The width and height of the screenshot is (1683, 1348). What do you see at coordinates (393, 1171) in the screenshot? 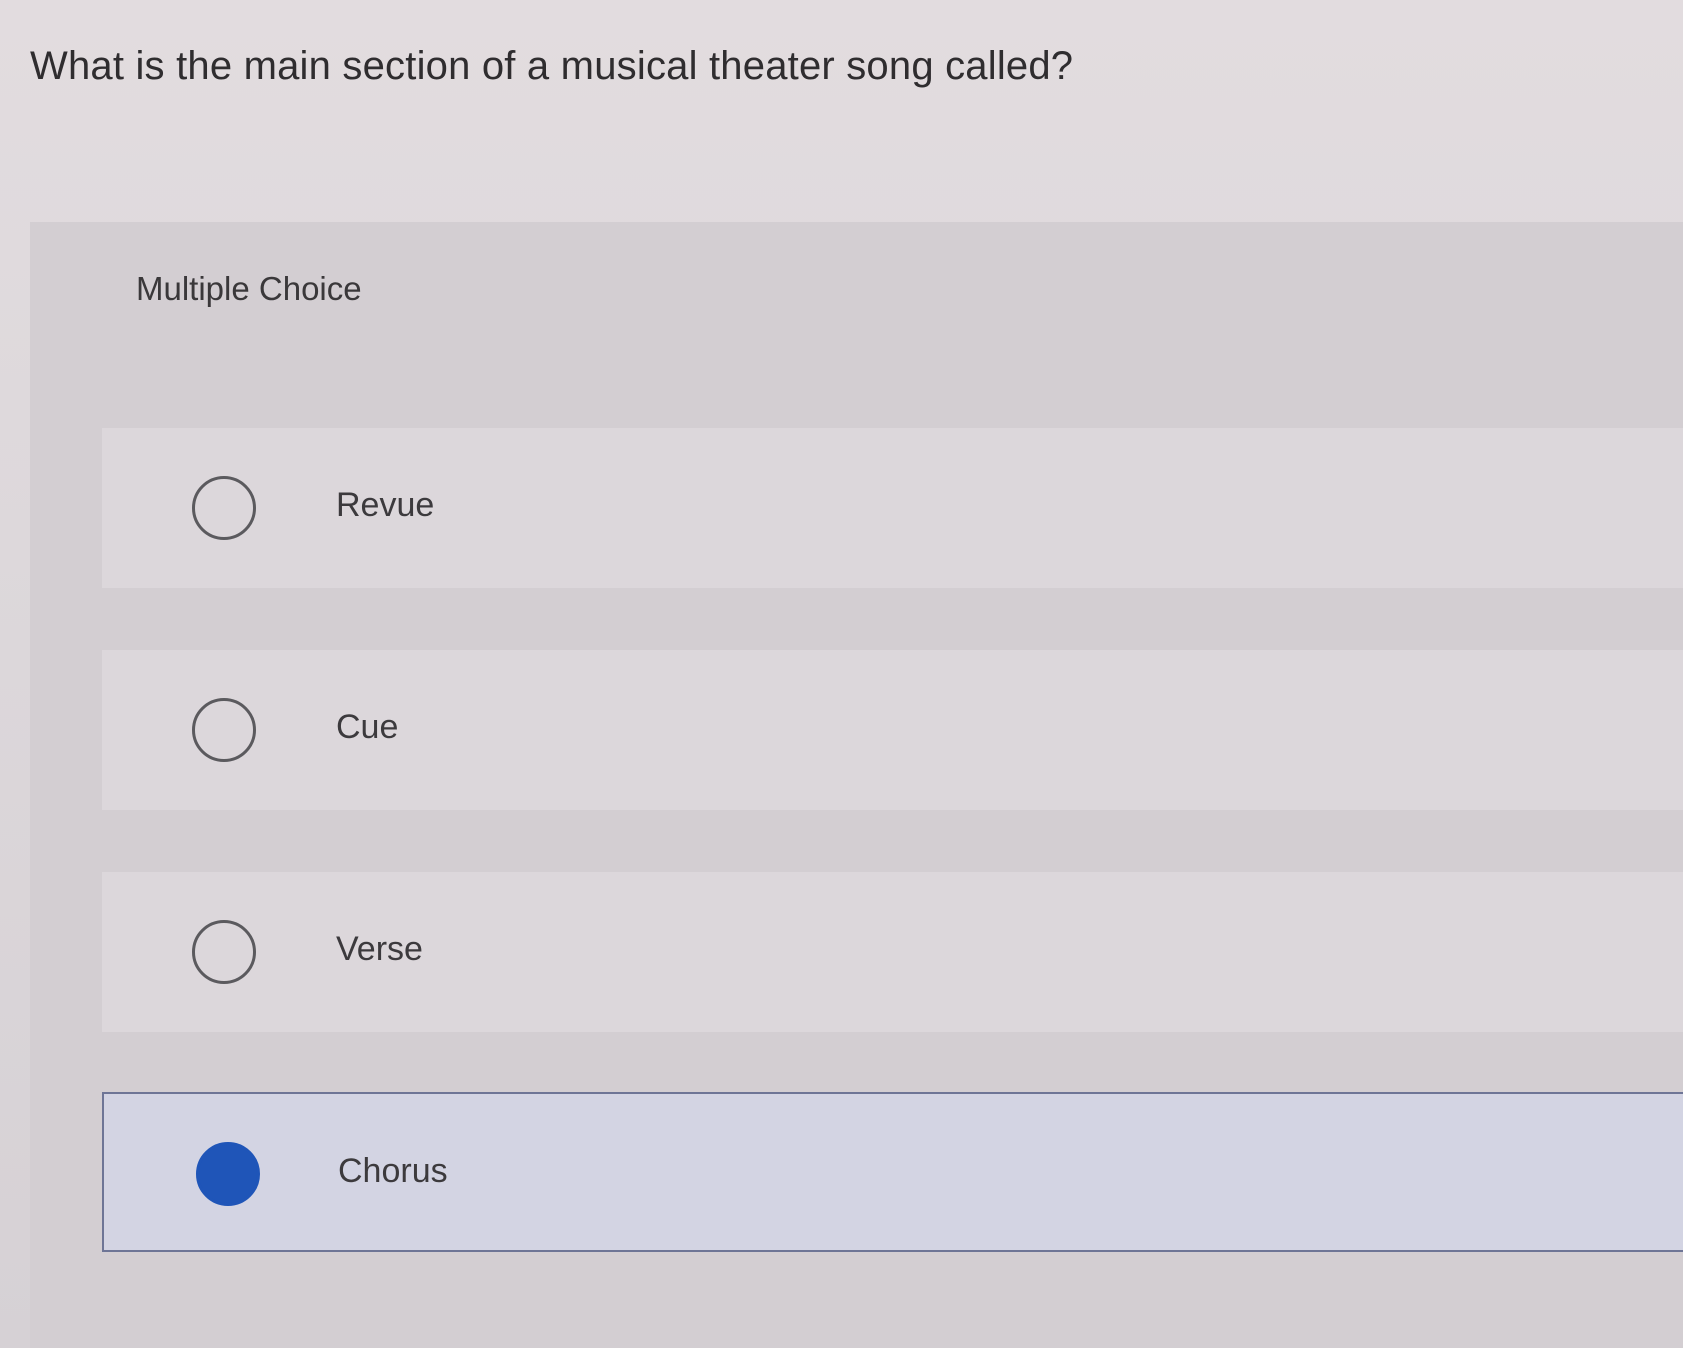
I see `option-label: Chorus` at bounding box center [393, 1171].